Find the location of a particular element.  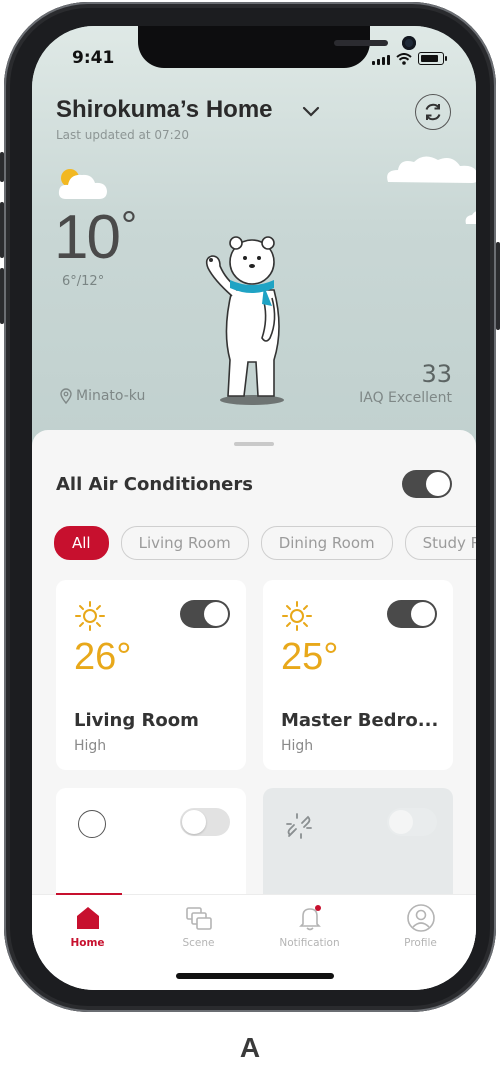

device-name: Living Room is located at coordinates (136, 720).